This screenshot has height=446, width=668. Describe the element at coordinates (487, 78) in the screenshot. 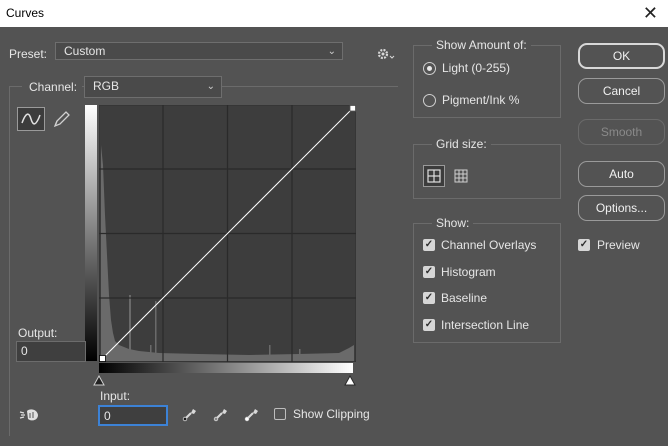

I see `show-amount-group: Show Amount of:` at that location.